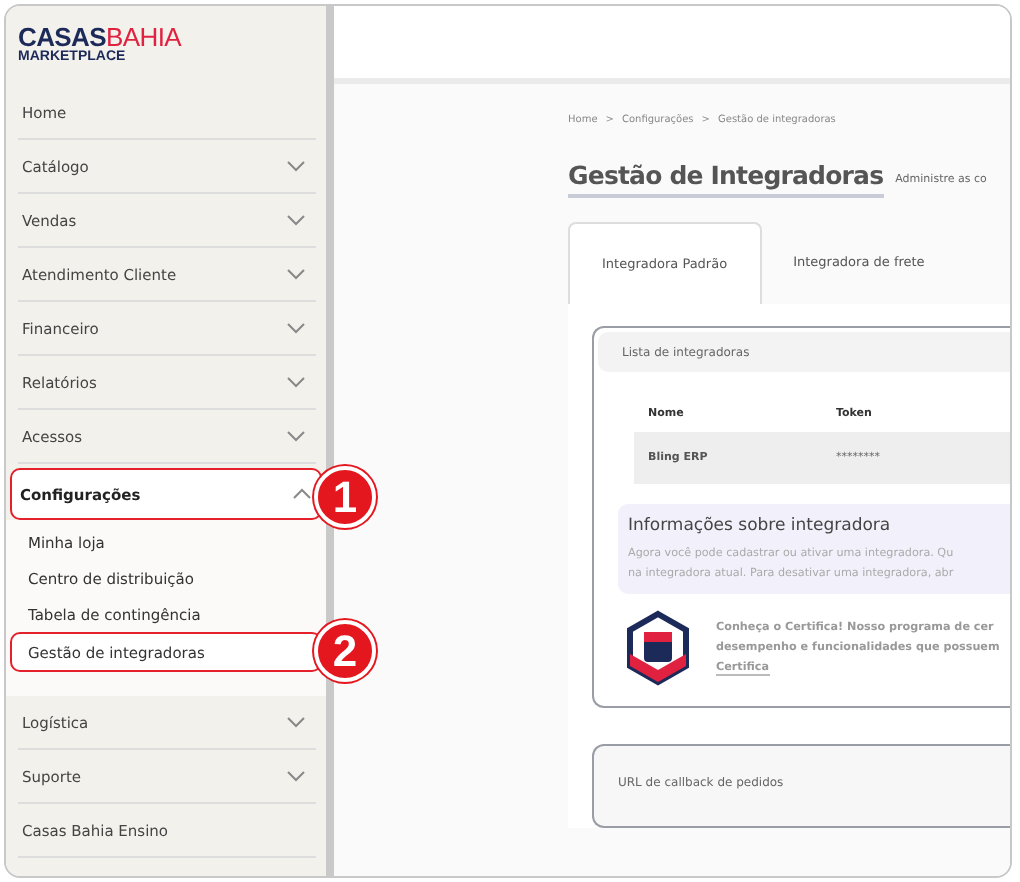  What do you see at coordinates (345, 497) in the screenshot?
I see `step-badge: 1` at bounding box center [345, 497].